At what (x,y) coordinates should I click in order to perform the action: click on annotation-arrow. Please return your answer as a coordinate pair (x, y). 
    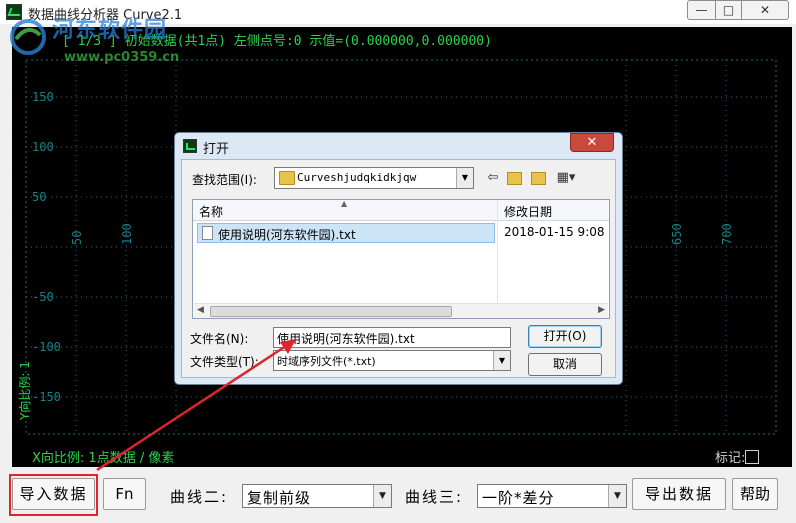
    Looking at the image, I should click on (196, 405).